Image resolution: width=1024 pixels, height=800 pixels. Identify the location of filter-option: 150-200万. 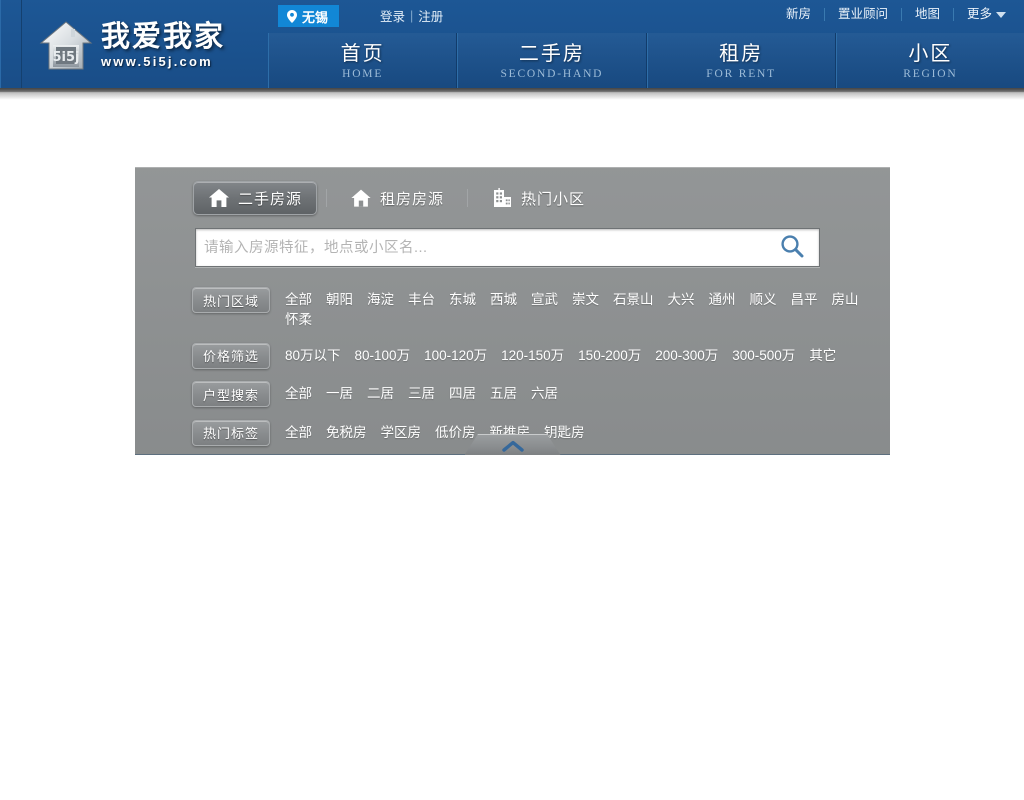
(609, 356).